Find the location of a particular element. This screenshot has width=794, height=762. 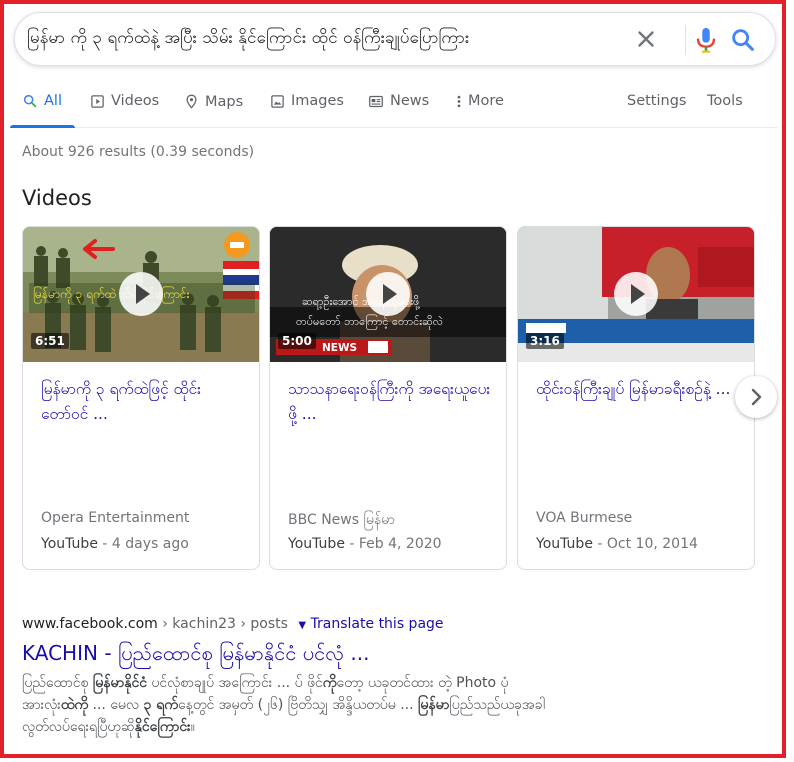

video-thumbnail: 3:16 is located at coordinates (636, 294).